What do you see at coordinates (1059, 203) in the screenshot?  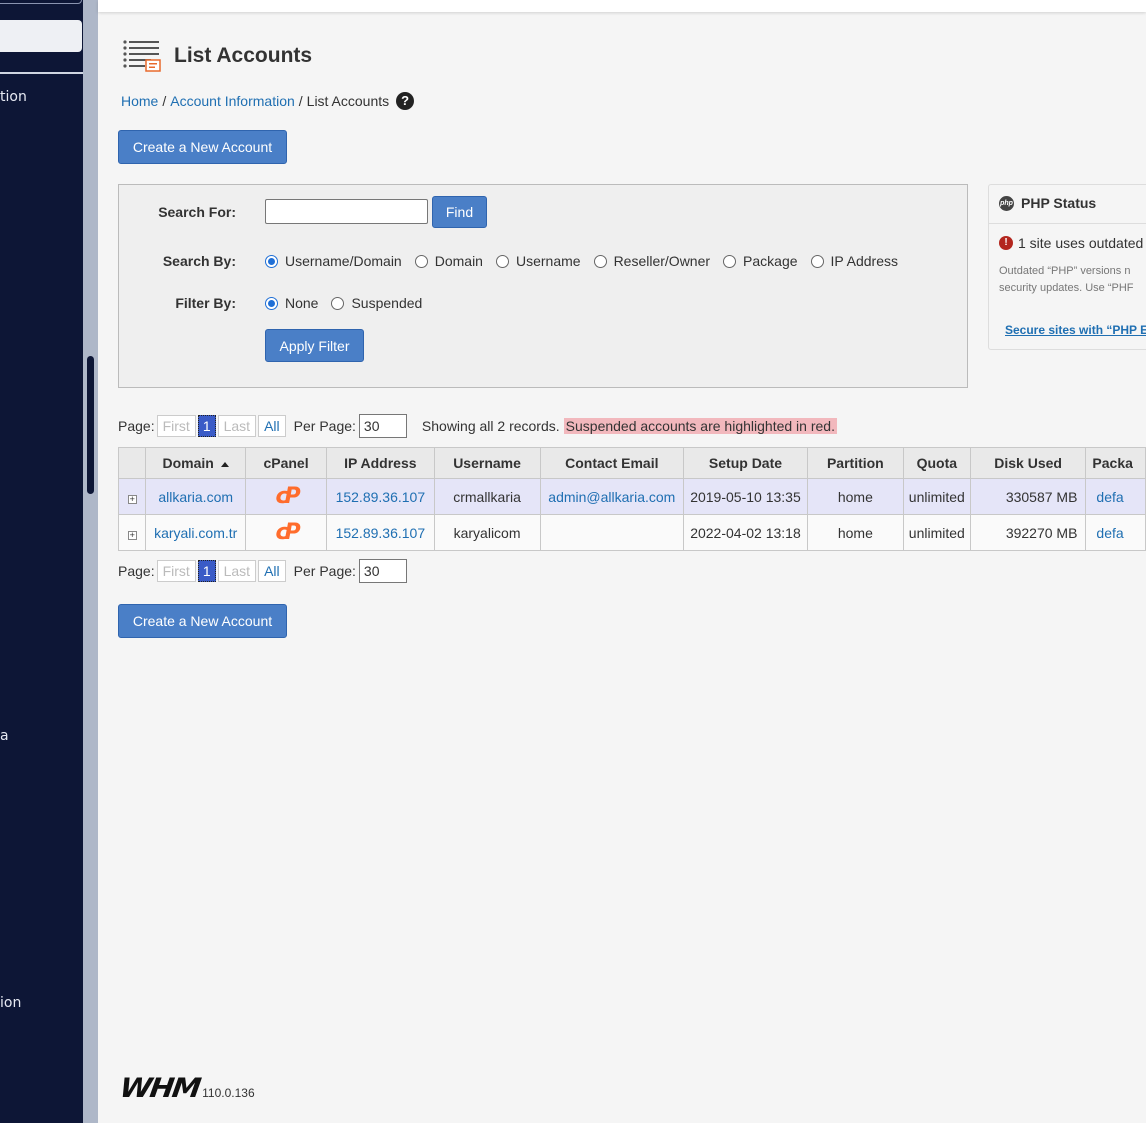 I see `php-status-title: PHP Status` at bounding box center [1059, 203].